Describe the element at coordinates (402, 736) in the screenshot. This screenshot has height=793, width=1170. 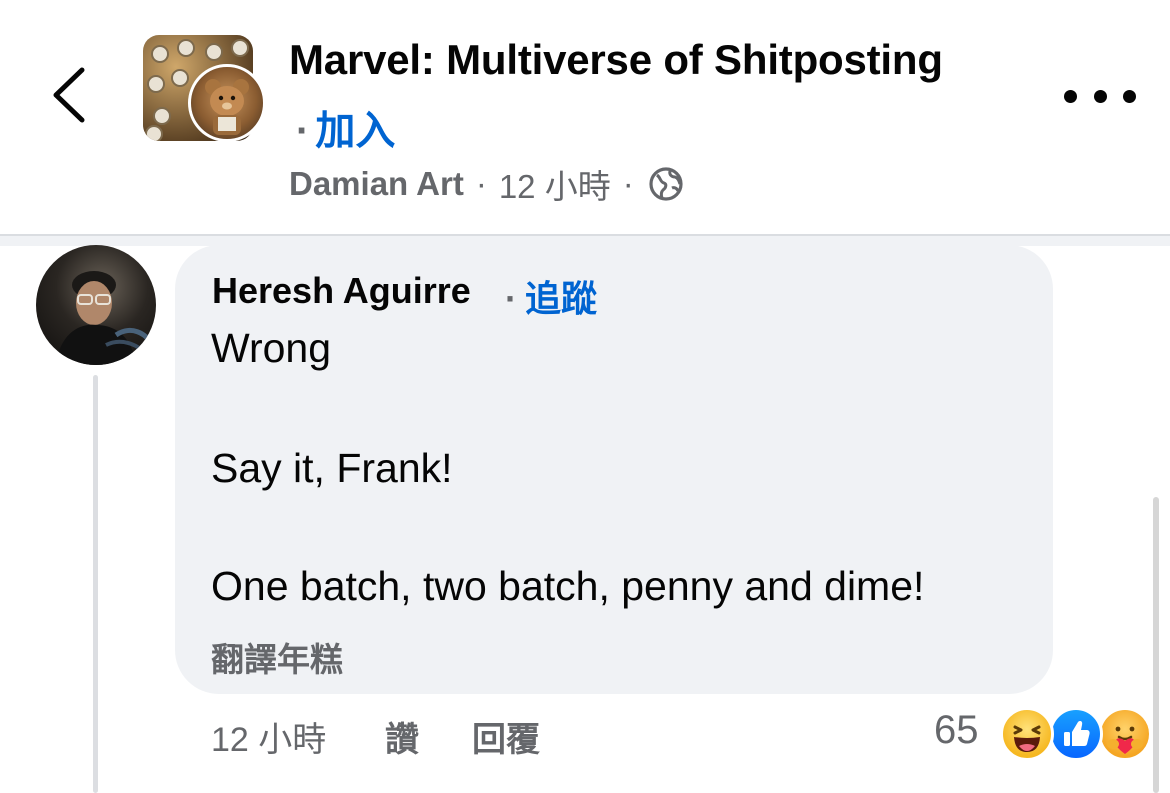
I see `like-button: 讚` at that location.